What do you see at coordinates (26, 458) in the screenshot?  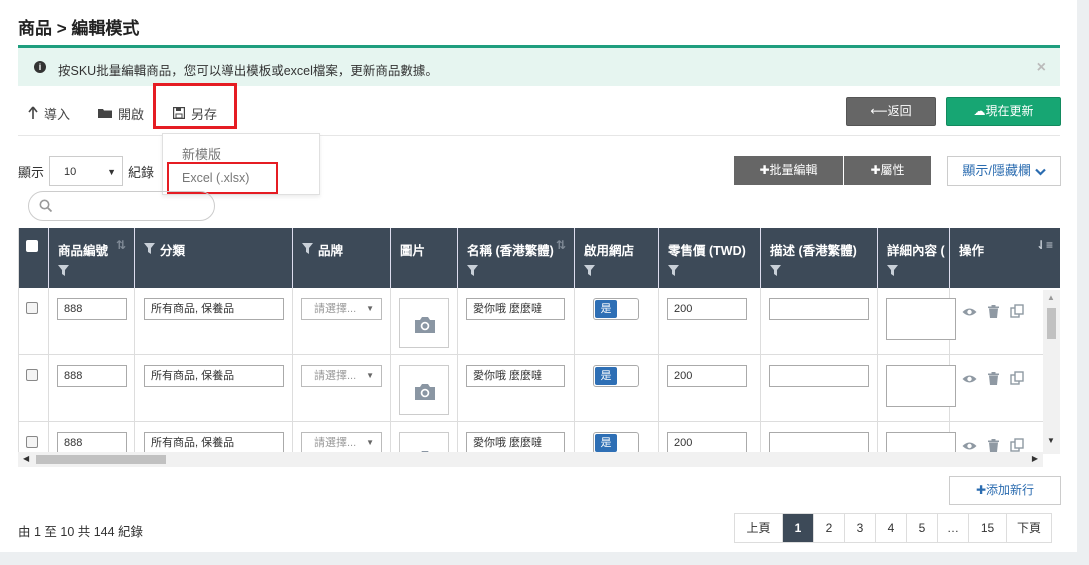 I see `scroll-left-icon: ◀` at bounding box center [26, 458].